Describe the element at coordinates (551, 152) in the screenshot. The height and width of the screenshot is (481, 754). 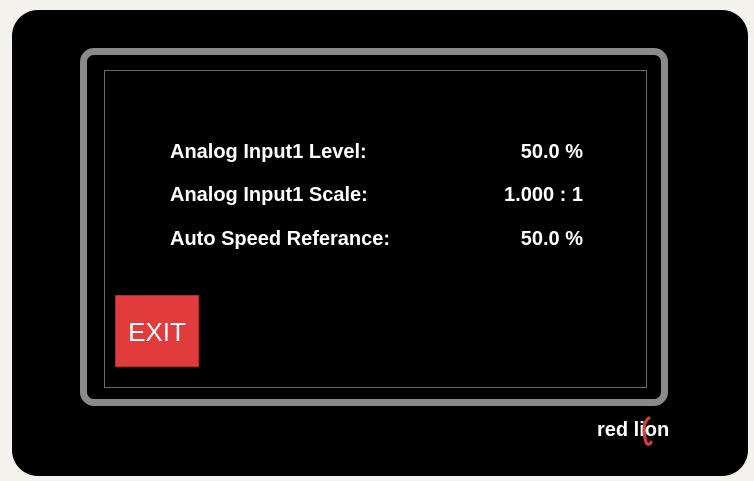
I see `analog-input1-level-value: 50.0 %` at that location.